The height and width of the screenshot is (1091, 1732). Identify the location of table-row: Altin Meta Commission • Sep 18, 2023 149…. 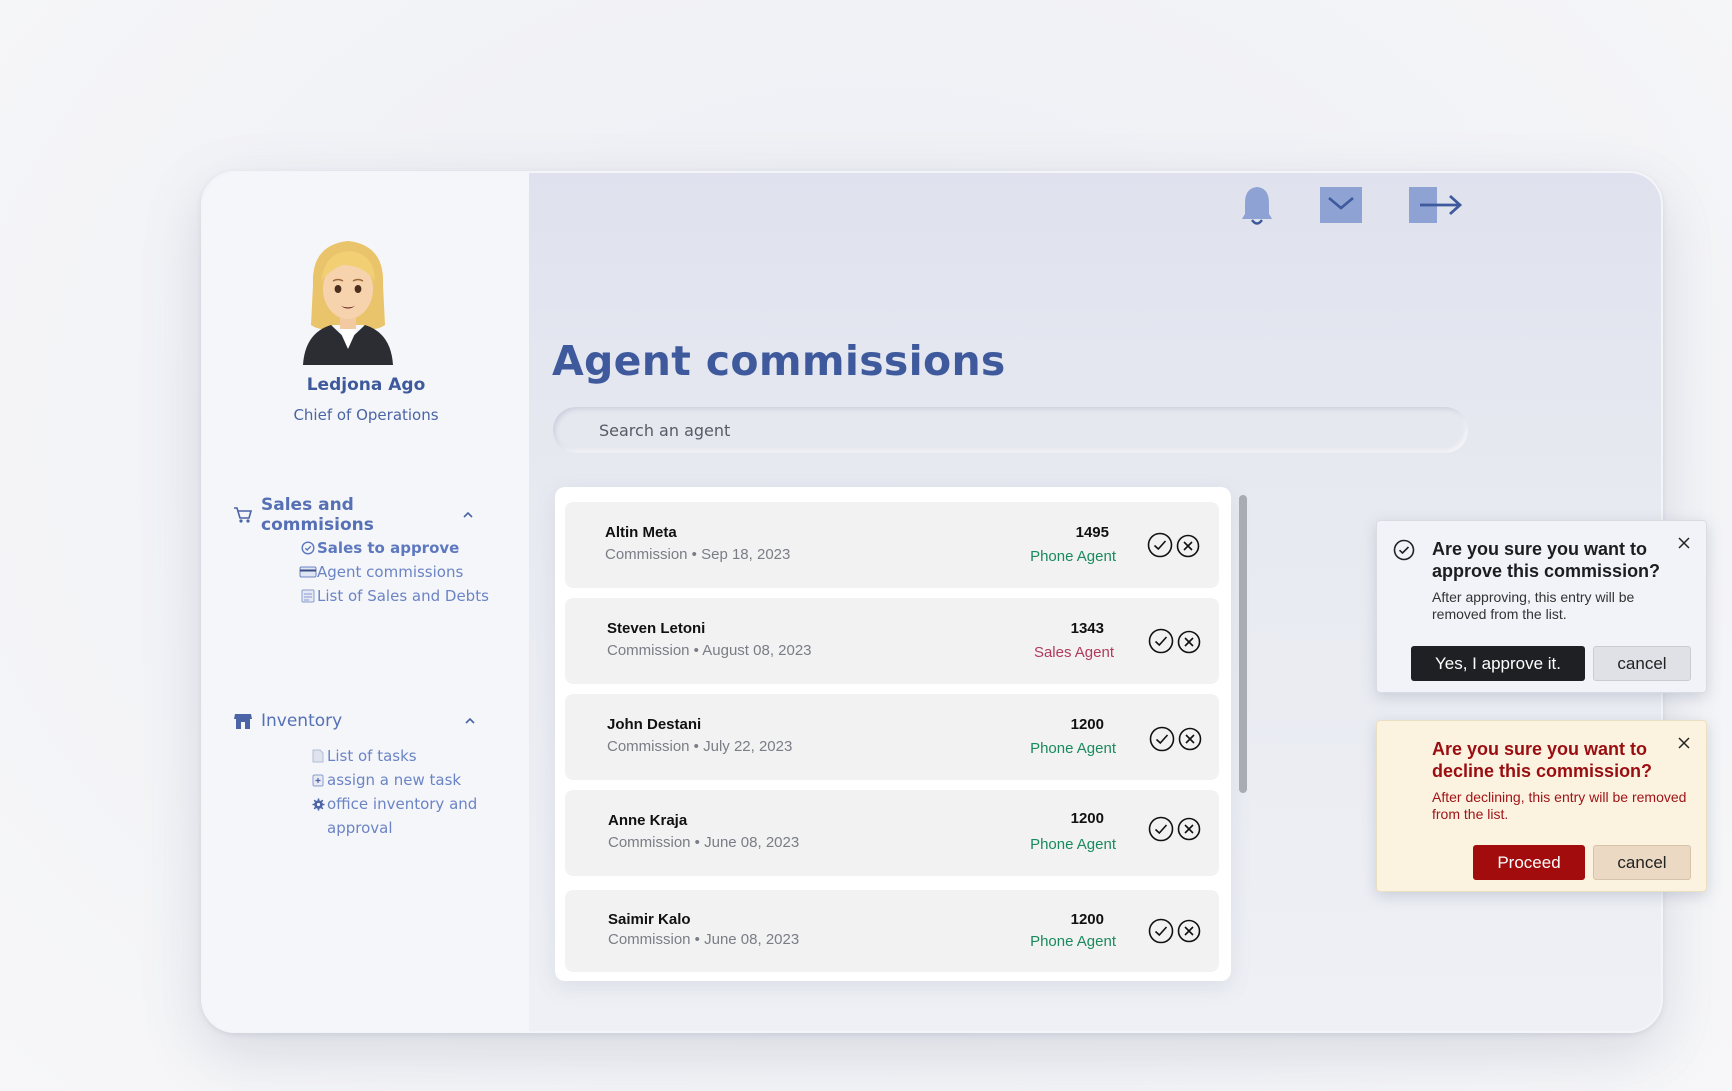
(892, 545).